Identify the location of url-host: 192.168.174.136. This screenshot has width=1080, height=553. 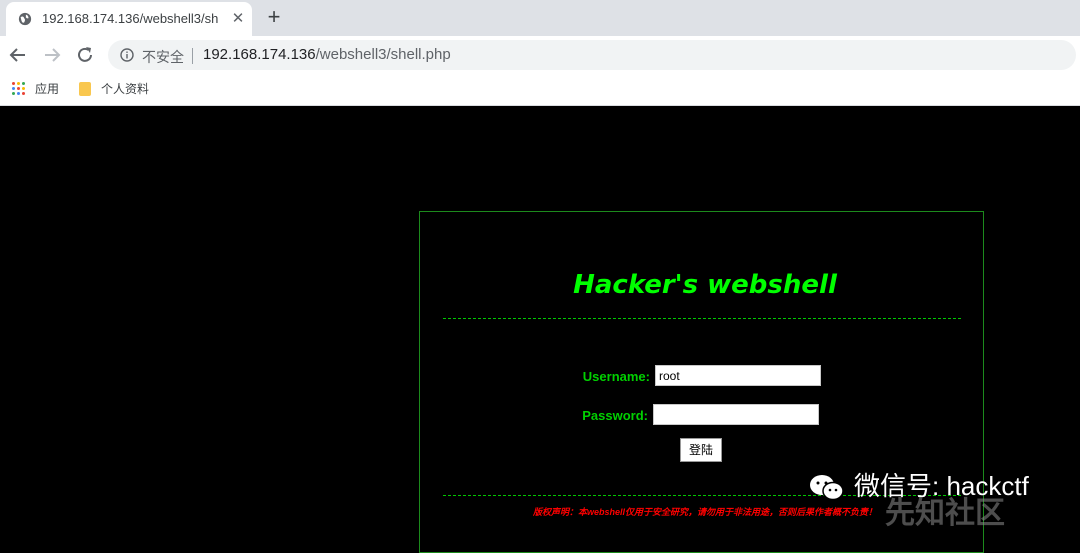
(259, 54).